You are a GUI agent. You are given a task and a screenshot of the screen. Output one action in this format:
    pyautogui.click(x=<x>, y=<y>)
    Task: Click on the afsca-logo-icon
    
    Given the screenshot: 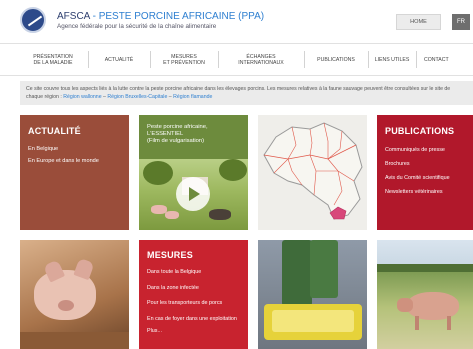 What is the action you would take?
    pyautogui.click(x=33, y=20)
    